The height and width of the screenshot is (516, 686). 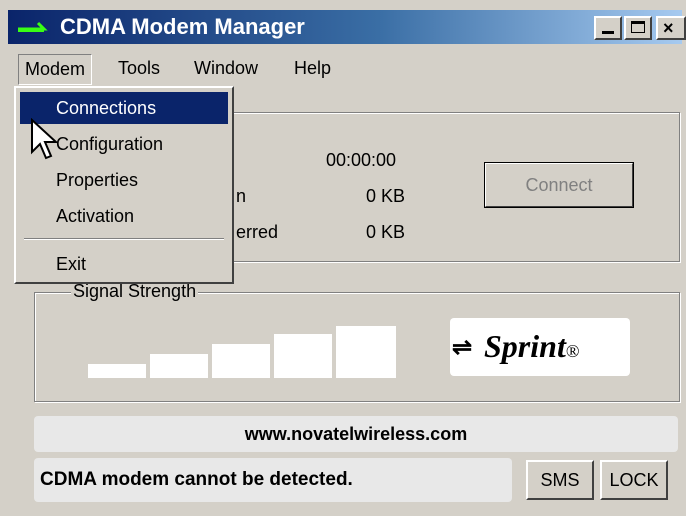 What do you see at coordinates (312, 68) in the screenshot?
I see `menu-help: Help` at bounding box center [312, 68].